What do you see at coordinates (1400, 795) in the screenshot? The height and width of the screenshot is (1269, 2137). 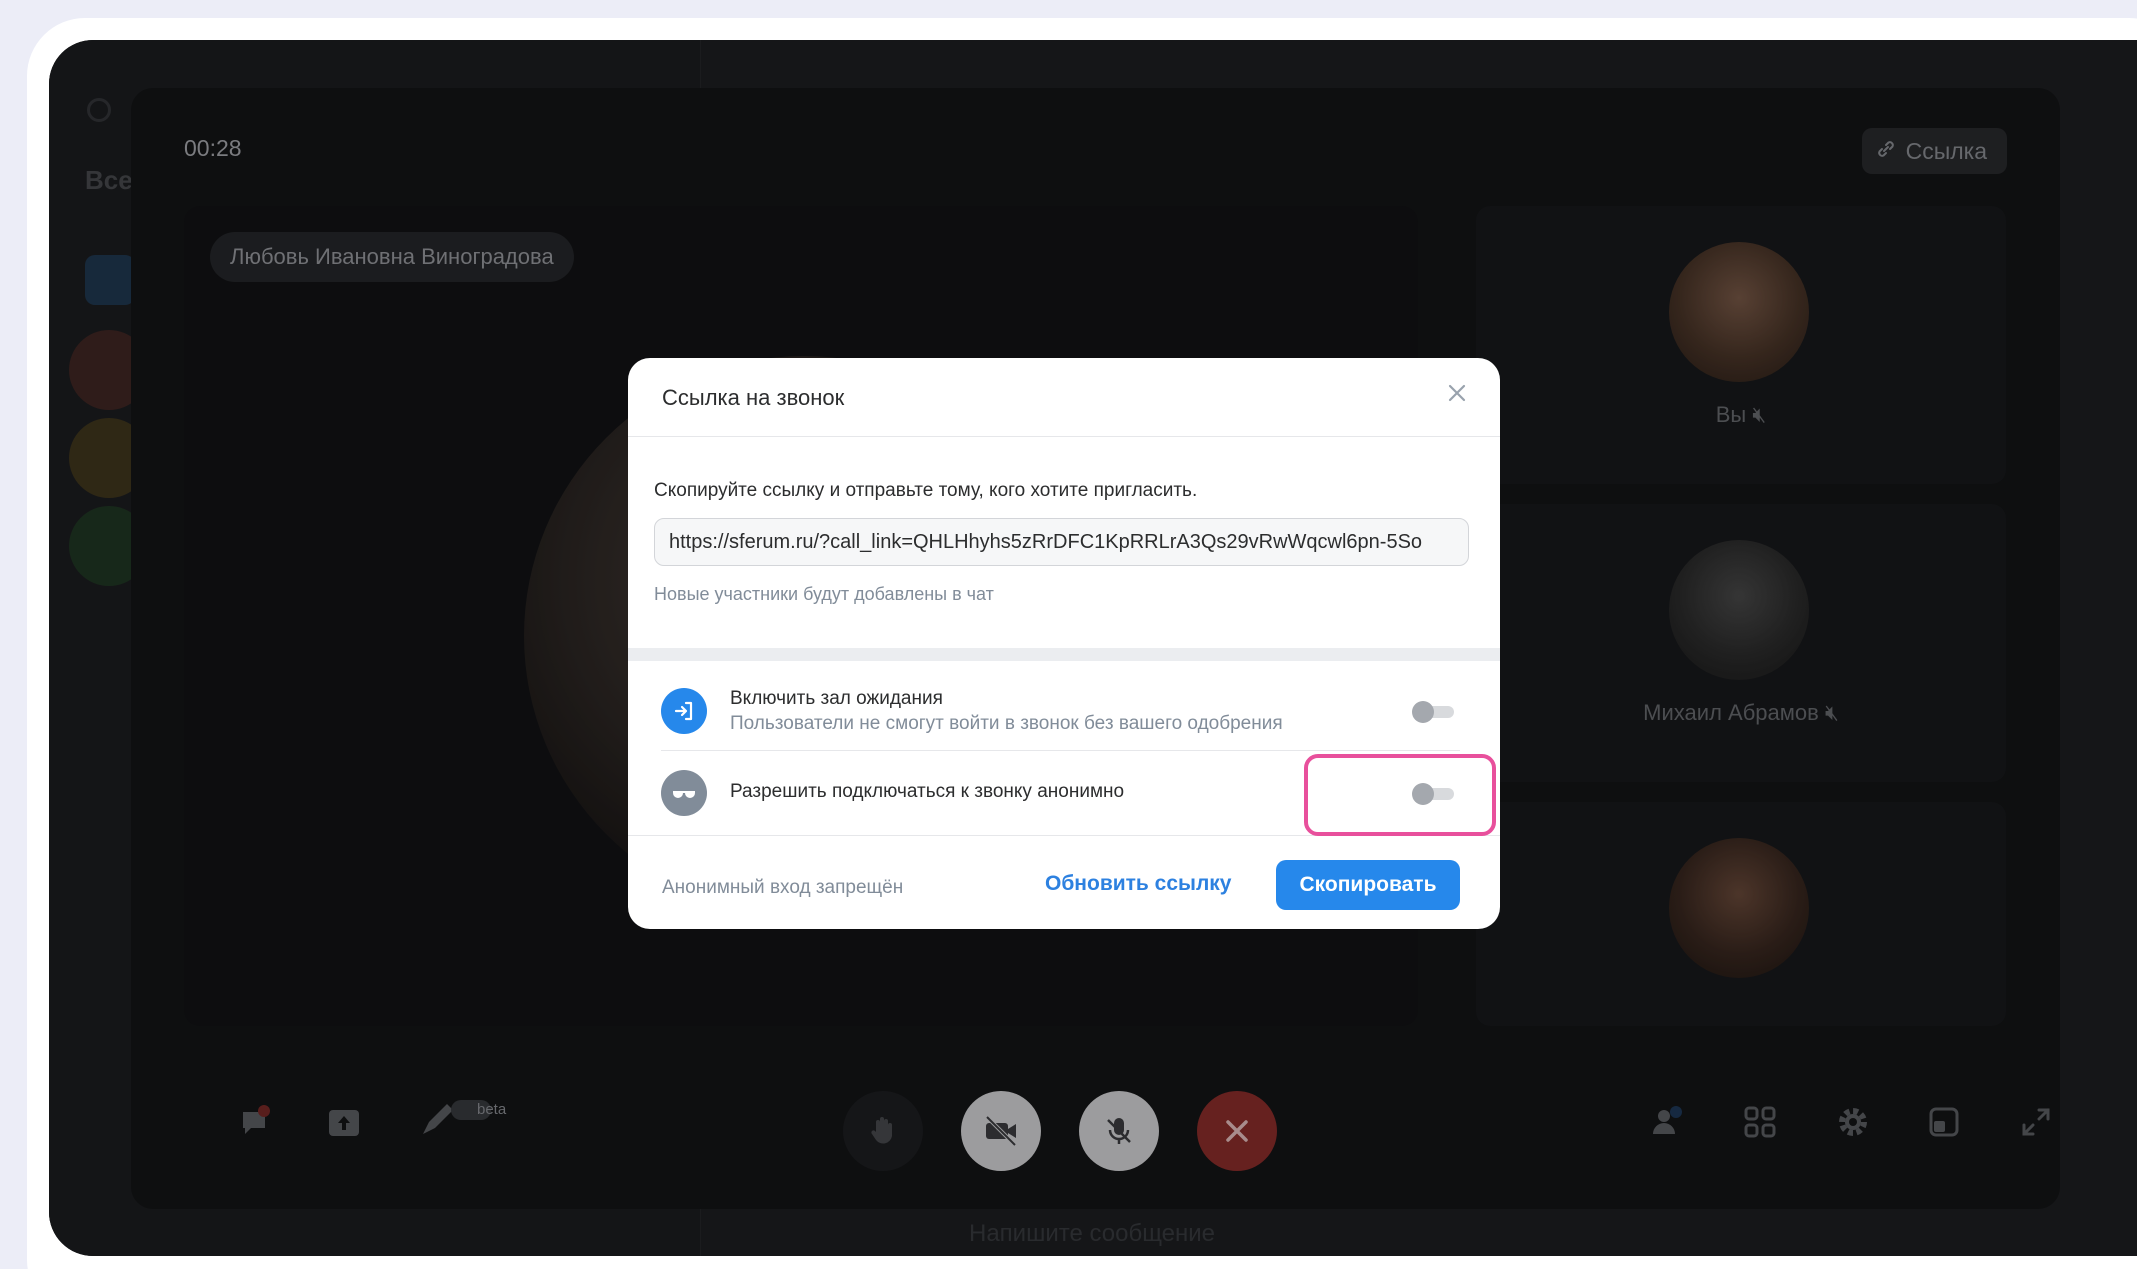 I see `toggle-highlight-frame` at bounding box center [1400, 795].